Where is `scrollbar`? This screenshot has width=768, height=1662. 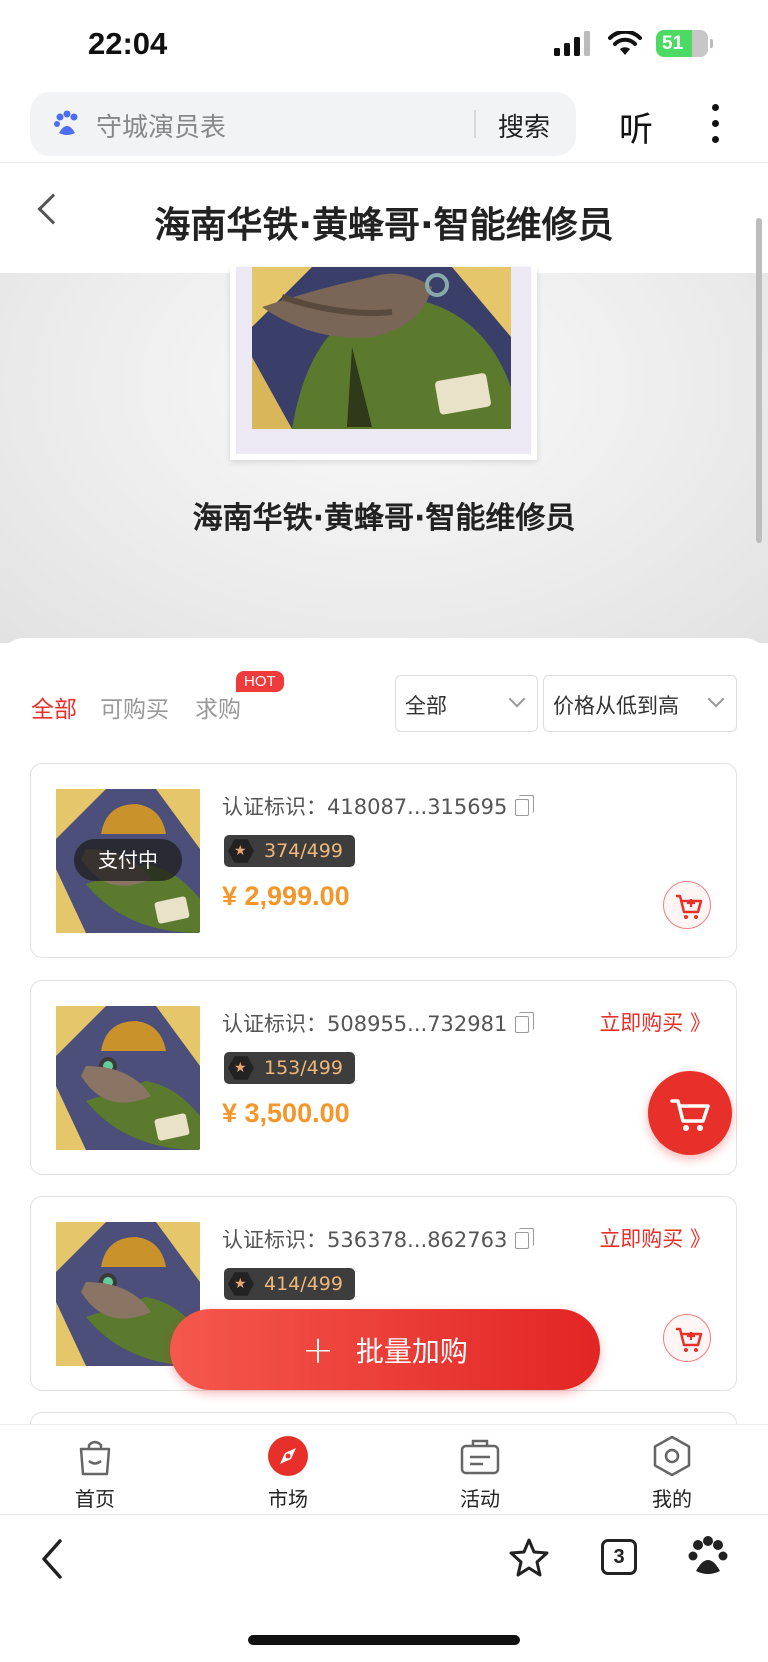 scrollbar is located at coordinates (759, 380).